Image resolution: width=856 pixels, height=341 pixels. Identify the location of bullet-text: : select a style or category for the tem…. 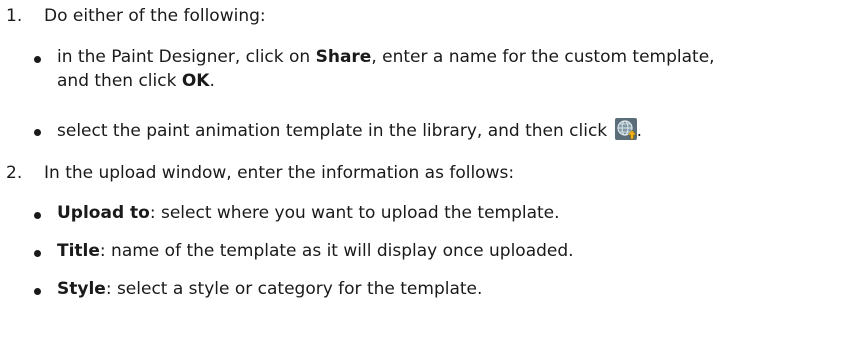
(294, 289).